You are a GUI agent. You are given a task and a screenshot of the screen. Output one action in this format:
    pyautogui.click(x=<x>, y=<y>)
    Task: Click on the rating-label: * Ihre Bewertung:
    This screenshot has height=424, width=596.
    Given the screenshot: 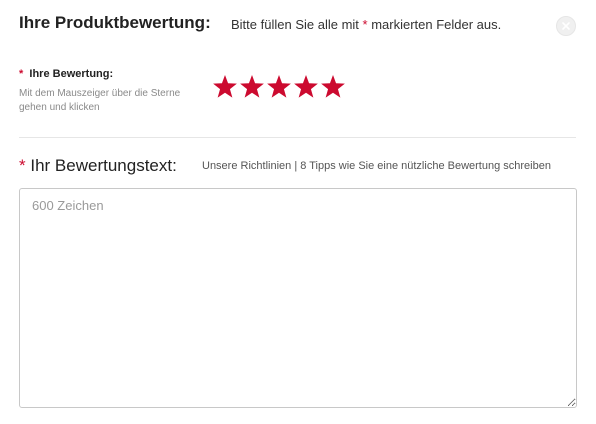 What is the action you would take?
    pyautogui.click(x=66, y=74)
    